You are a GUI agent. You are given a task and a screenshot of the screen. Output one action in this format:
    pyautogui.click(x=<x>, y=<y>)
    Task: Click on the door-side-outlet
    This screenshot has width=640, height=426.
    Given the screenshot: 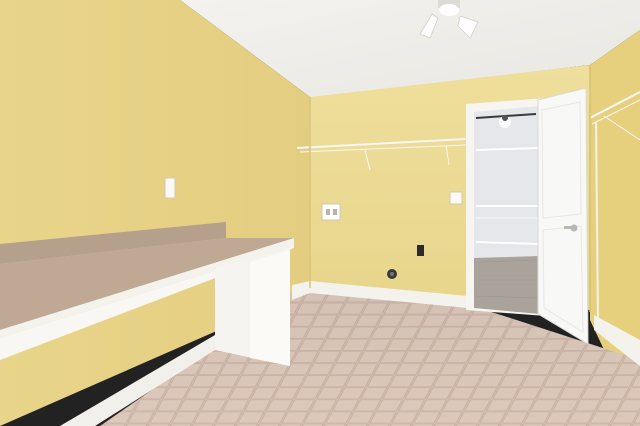 What is the action you would take?
    pyautogui.click(x=456, y=198)
    